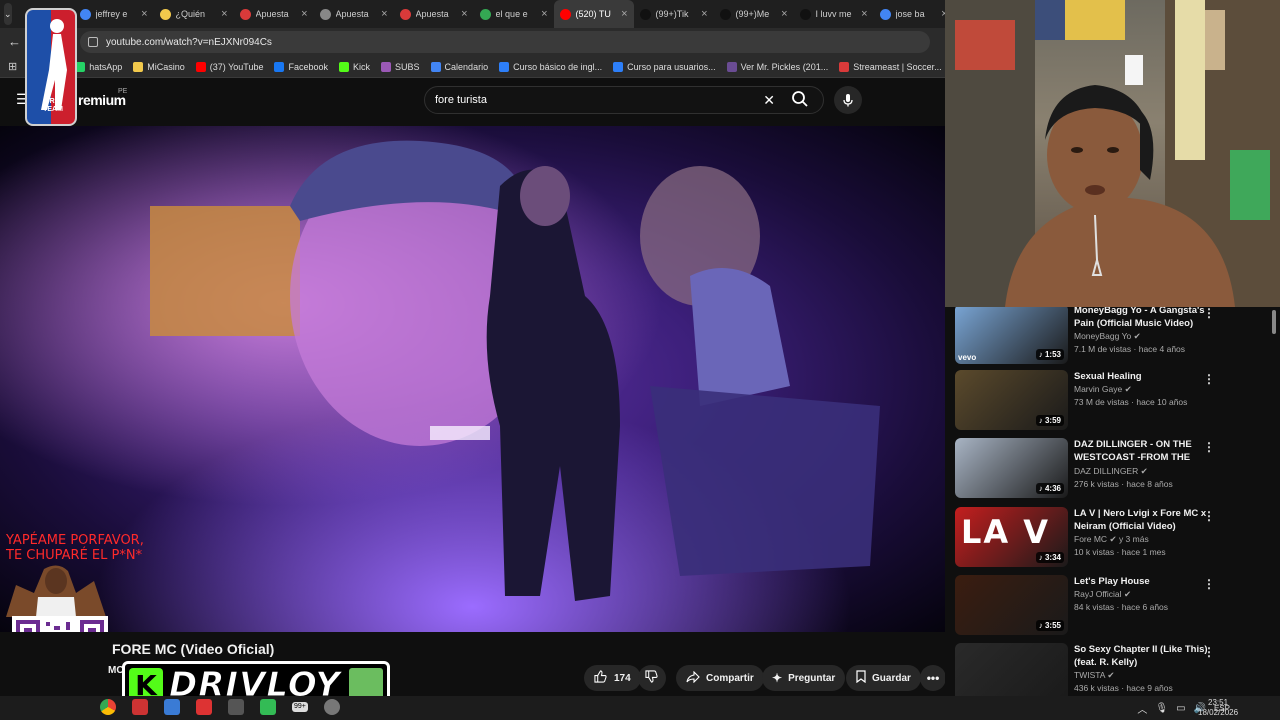  Describe the element at coordinates (1180, 708) in the screenshot. I see `network-tray-icon: ▭` at that location.